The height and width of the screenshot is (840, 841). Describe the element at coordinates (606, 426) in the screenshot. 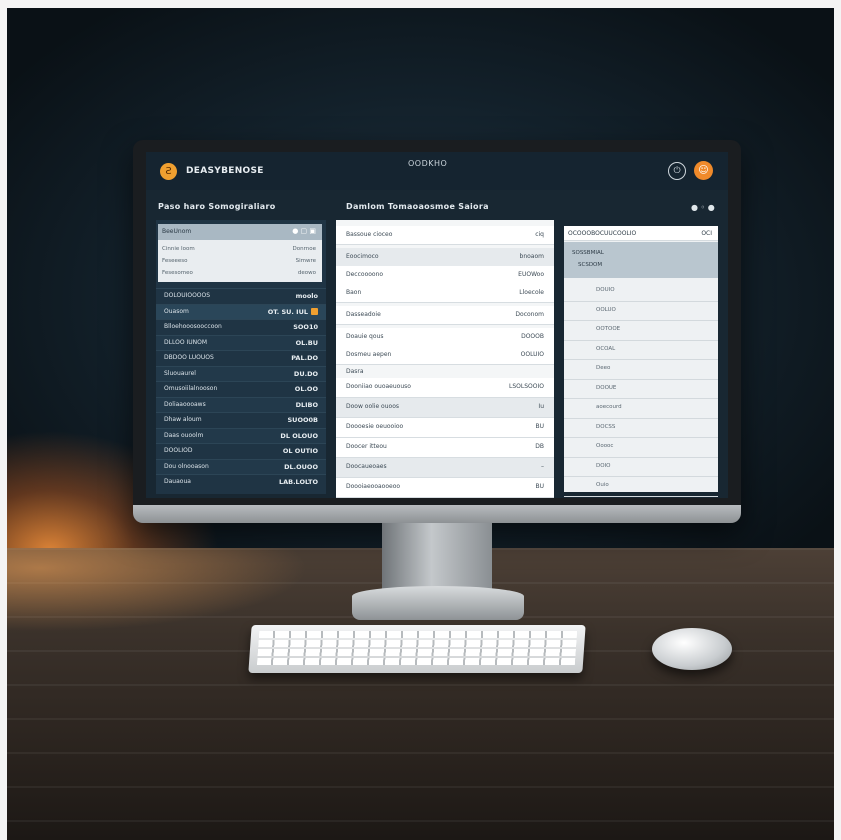

I see `list-item-label: DOCSS` at that location.